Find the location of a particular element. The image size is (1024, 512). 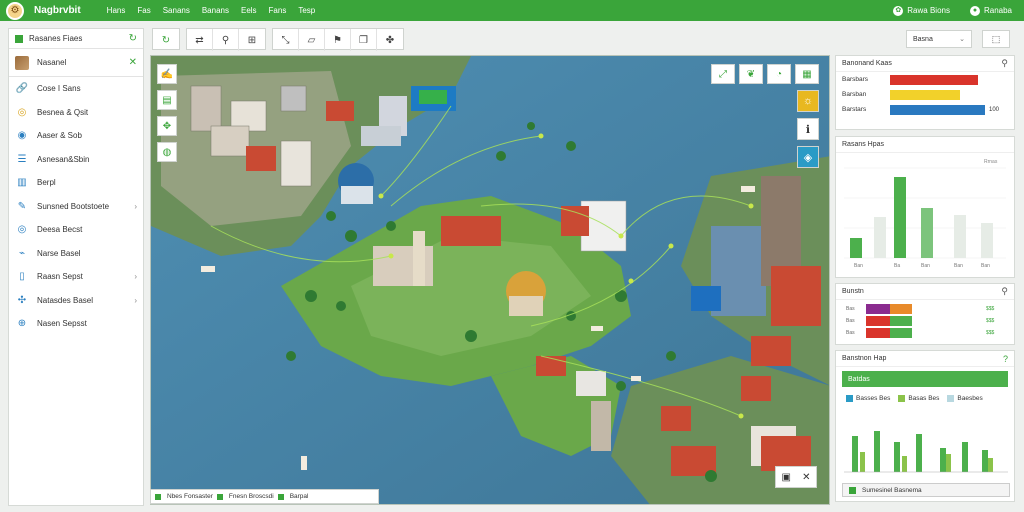

sidebar-item-1: ◎ Besnea & Qsit is located at coordinates (76, 113).